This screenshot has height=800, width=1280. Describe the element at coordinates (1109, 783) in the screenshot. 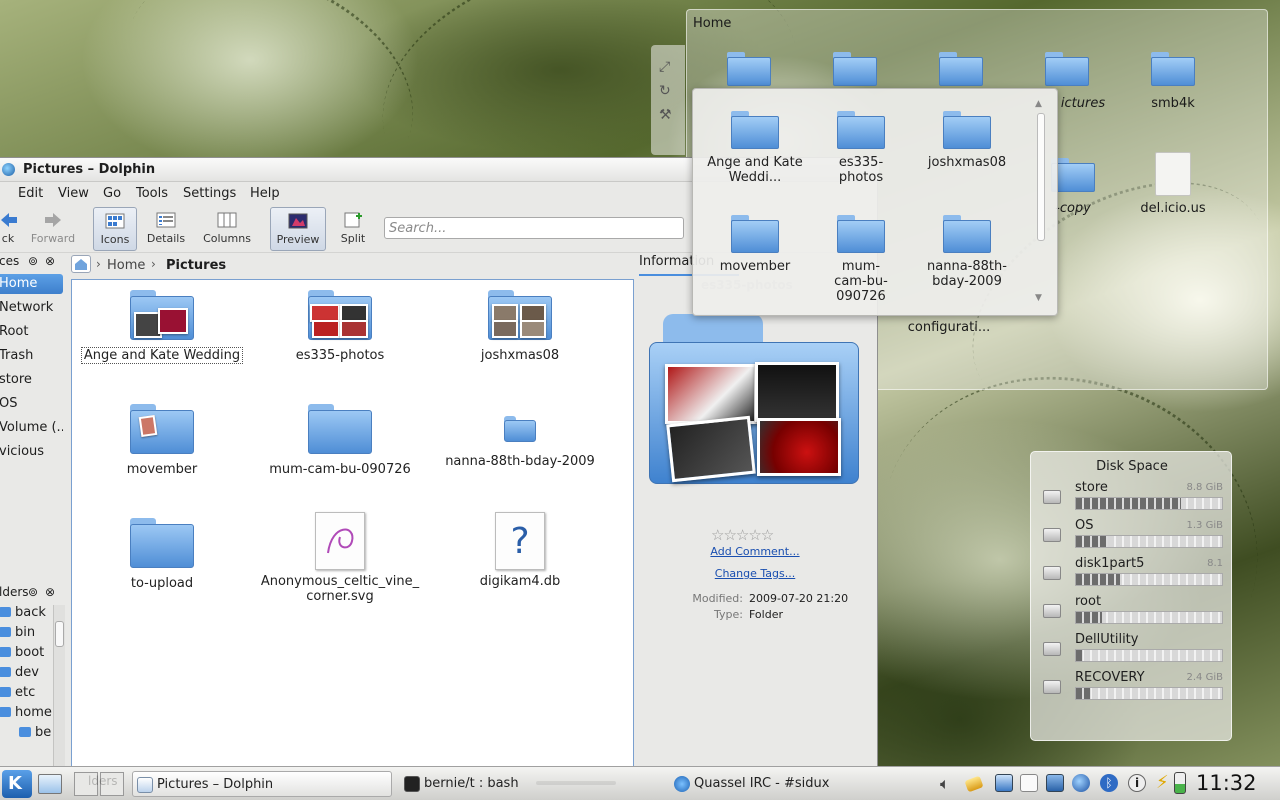

I see `bluetooth-icon: ᛒ` at that location.